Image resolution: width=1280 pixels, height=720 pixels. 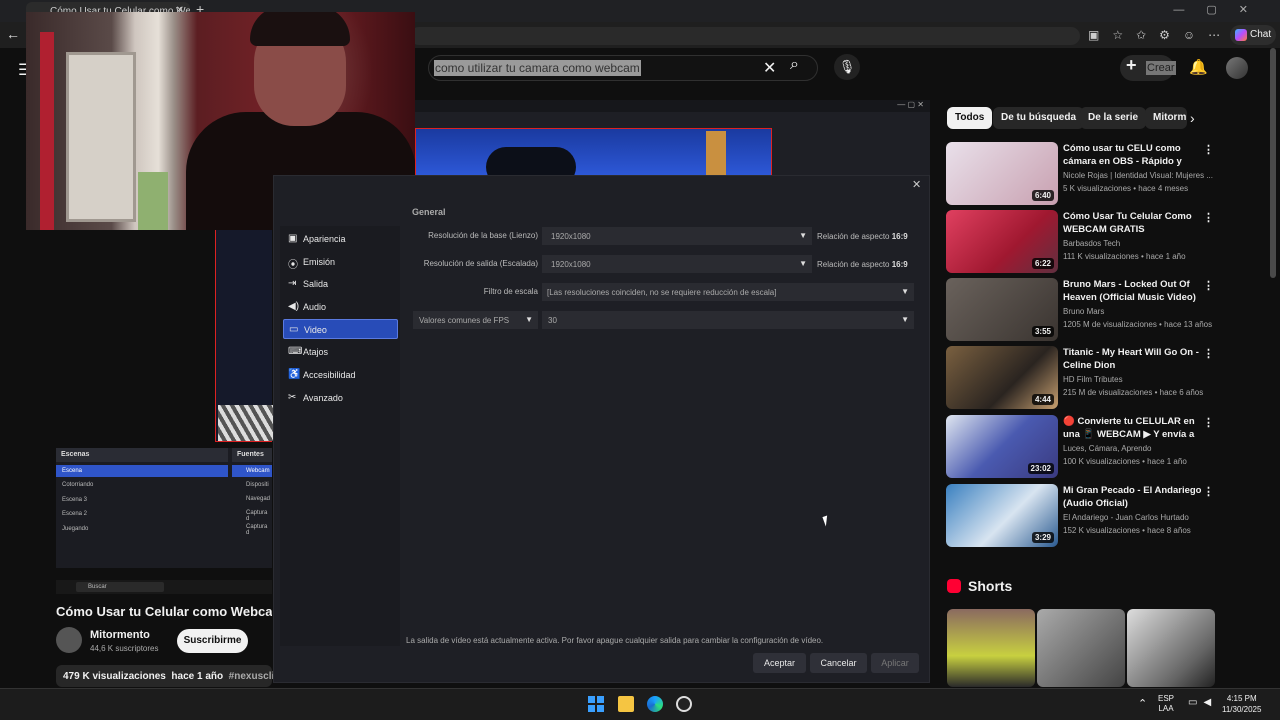 I want to click on duration-badge: 4:44, so click(x=1042, y=399).